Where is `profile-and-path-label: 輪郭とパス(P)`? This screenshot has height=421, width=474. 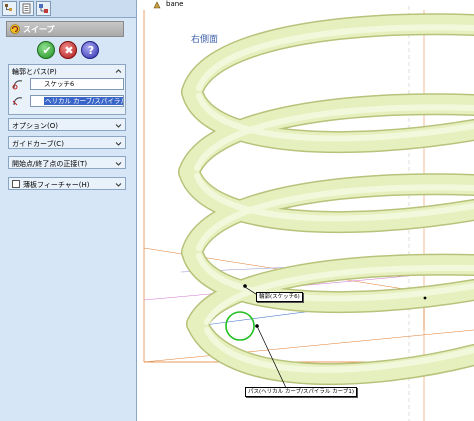 profile-and-path-label: 輪郭とパス(P) is located at coordinates (34, 72).